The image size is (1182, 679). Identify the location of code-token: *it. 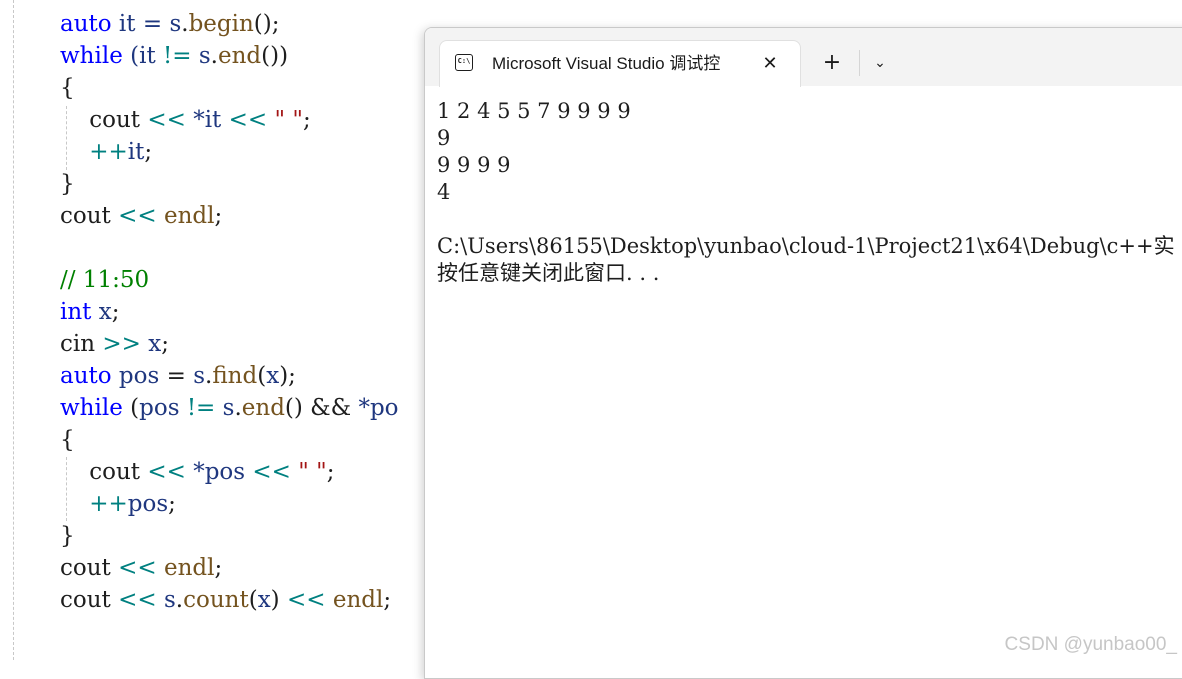
(207, 120).